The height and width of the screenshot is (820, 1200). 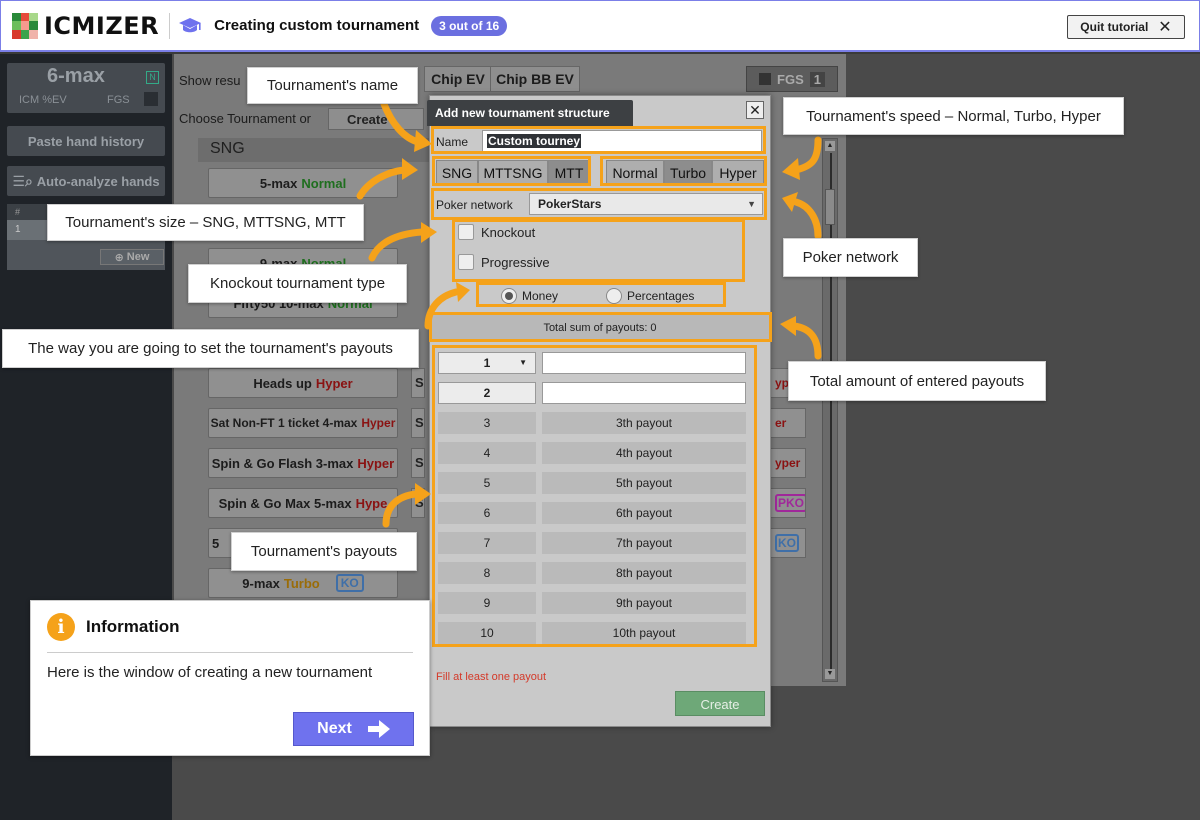 What do you see at coordinates (332, 85) in the screenshot?
I see `callout-name: Tournament's name` at bounding box center [332, 85].